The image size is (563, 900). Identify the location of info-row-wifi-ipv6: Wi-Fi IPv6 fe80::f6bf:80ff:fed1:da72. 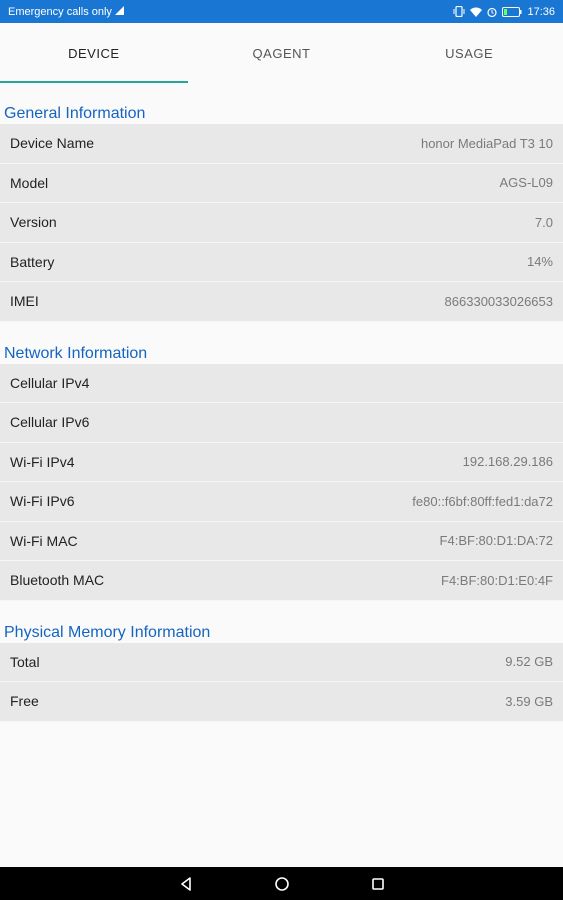
(281, 502).